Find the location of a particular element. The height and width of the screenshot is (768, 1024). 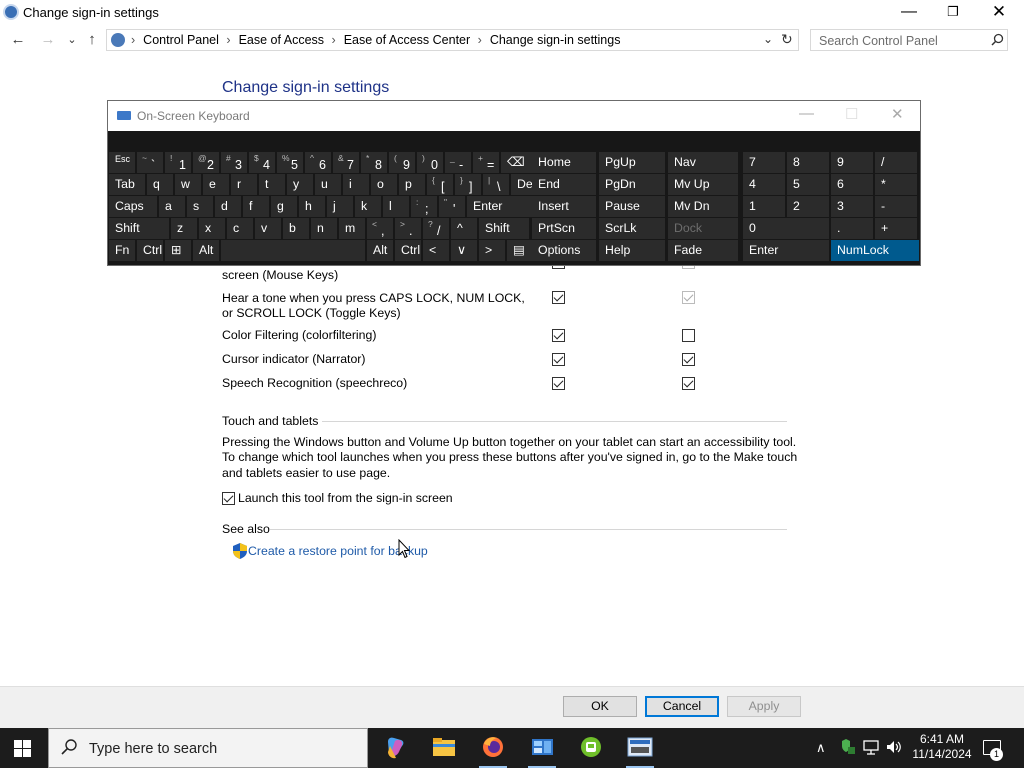

control-panel-icon is located at coordinates (542, 750).